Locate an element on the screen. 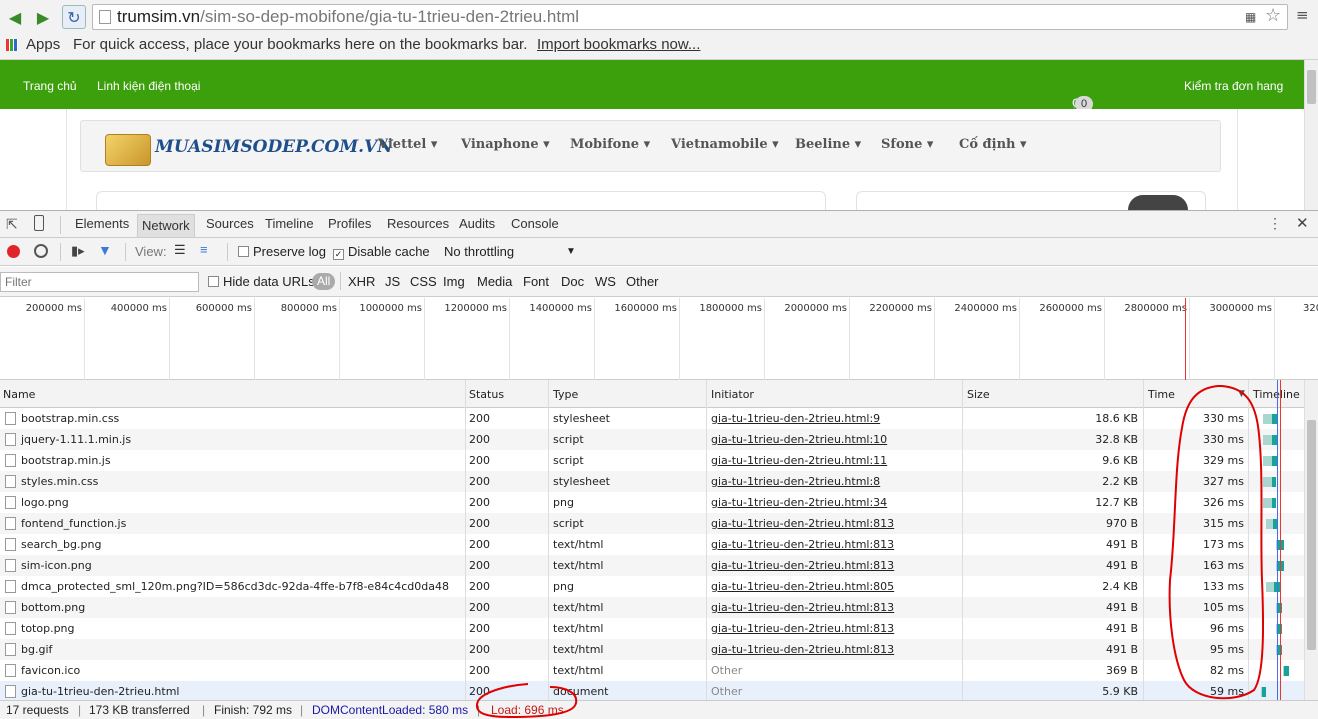 The height and width of the screenshot is (719, 1318). overview-tick-label: 1800000 ms is located at coordinates (730, 308).